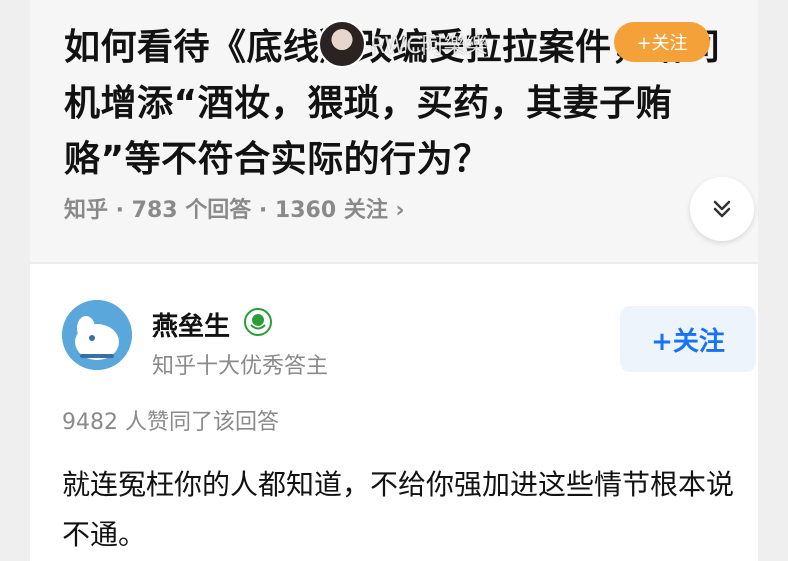 The image size is (788, 561). Describe the element at coordinates (240, 366) in the screenshot. I see `author-title: 知乎十大优秀答主` at that location.